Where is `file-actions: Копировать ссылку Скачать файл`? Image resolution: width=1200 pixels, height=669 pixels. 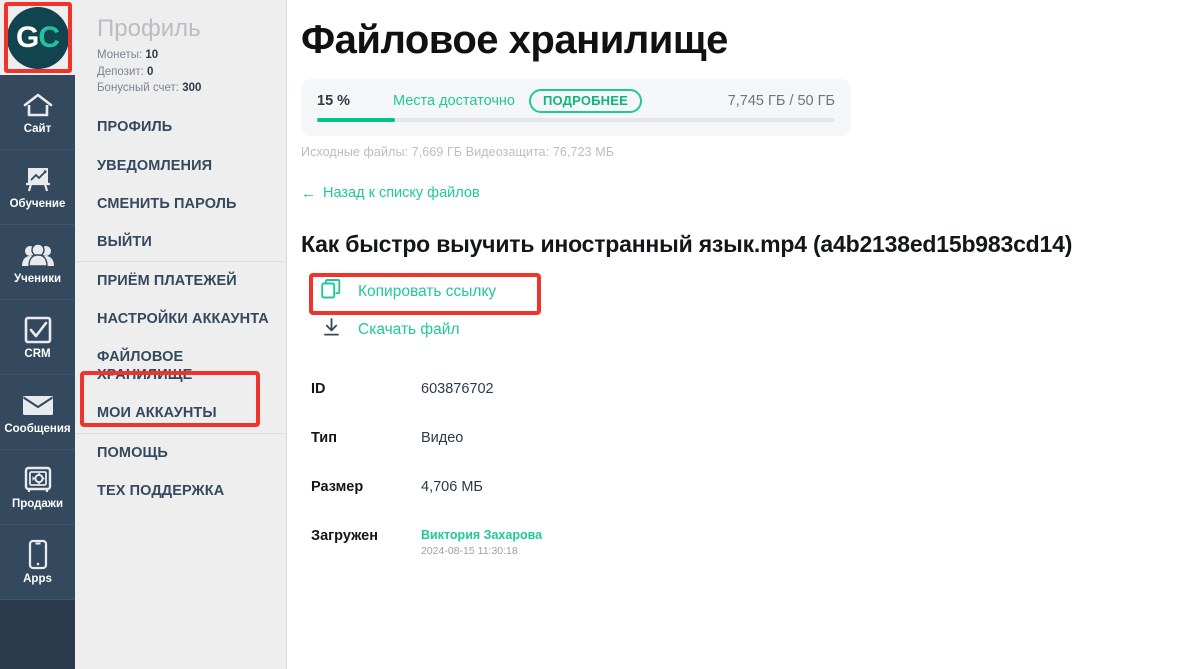
file-actions: Копировать ссылку Скачать файл is located at coordinates (750, 310).